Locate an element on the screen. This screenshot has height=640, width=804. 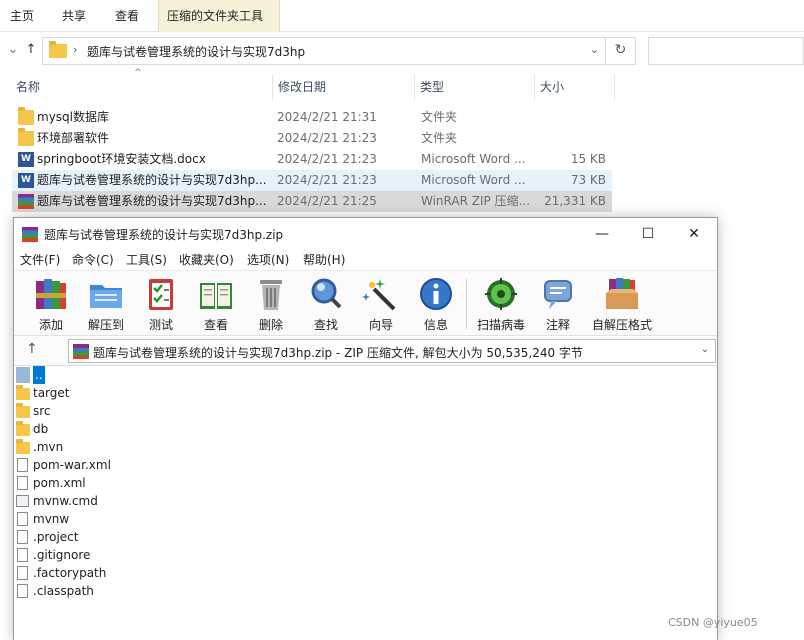
comment-button: 注释 is located at coordinates (558, 305).